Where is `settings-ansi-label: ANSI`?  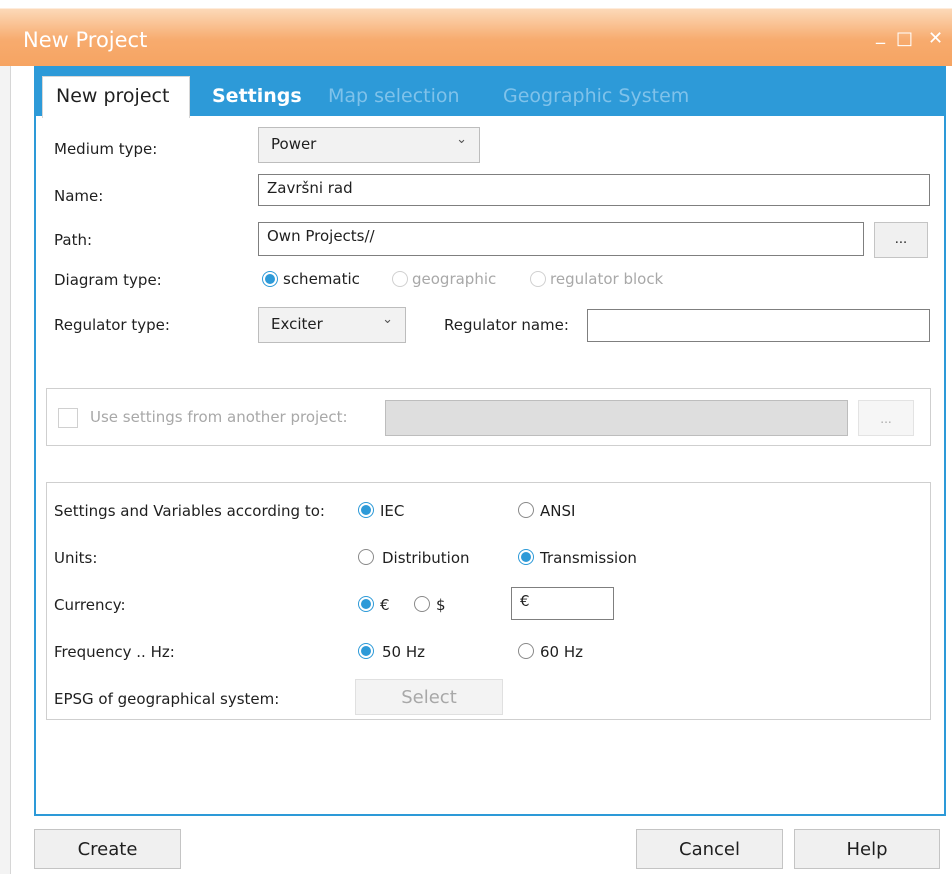 settings-ansi-label: ANSI is located at coordinates (558, 511).